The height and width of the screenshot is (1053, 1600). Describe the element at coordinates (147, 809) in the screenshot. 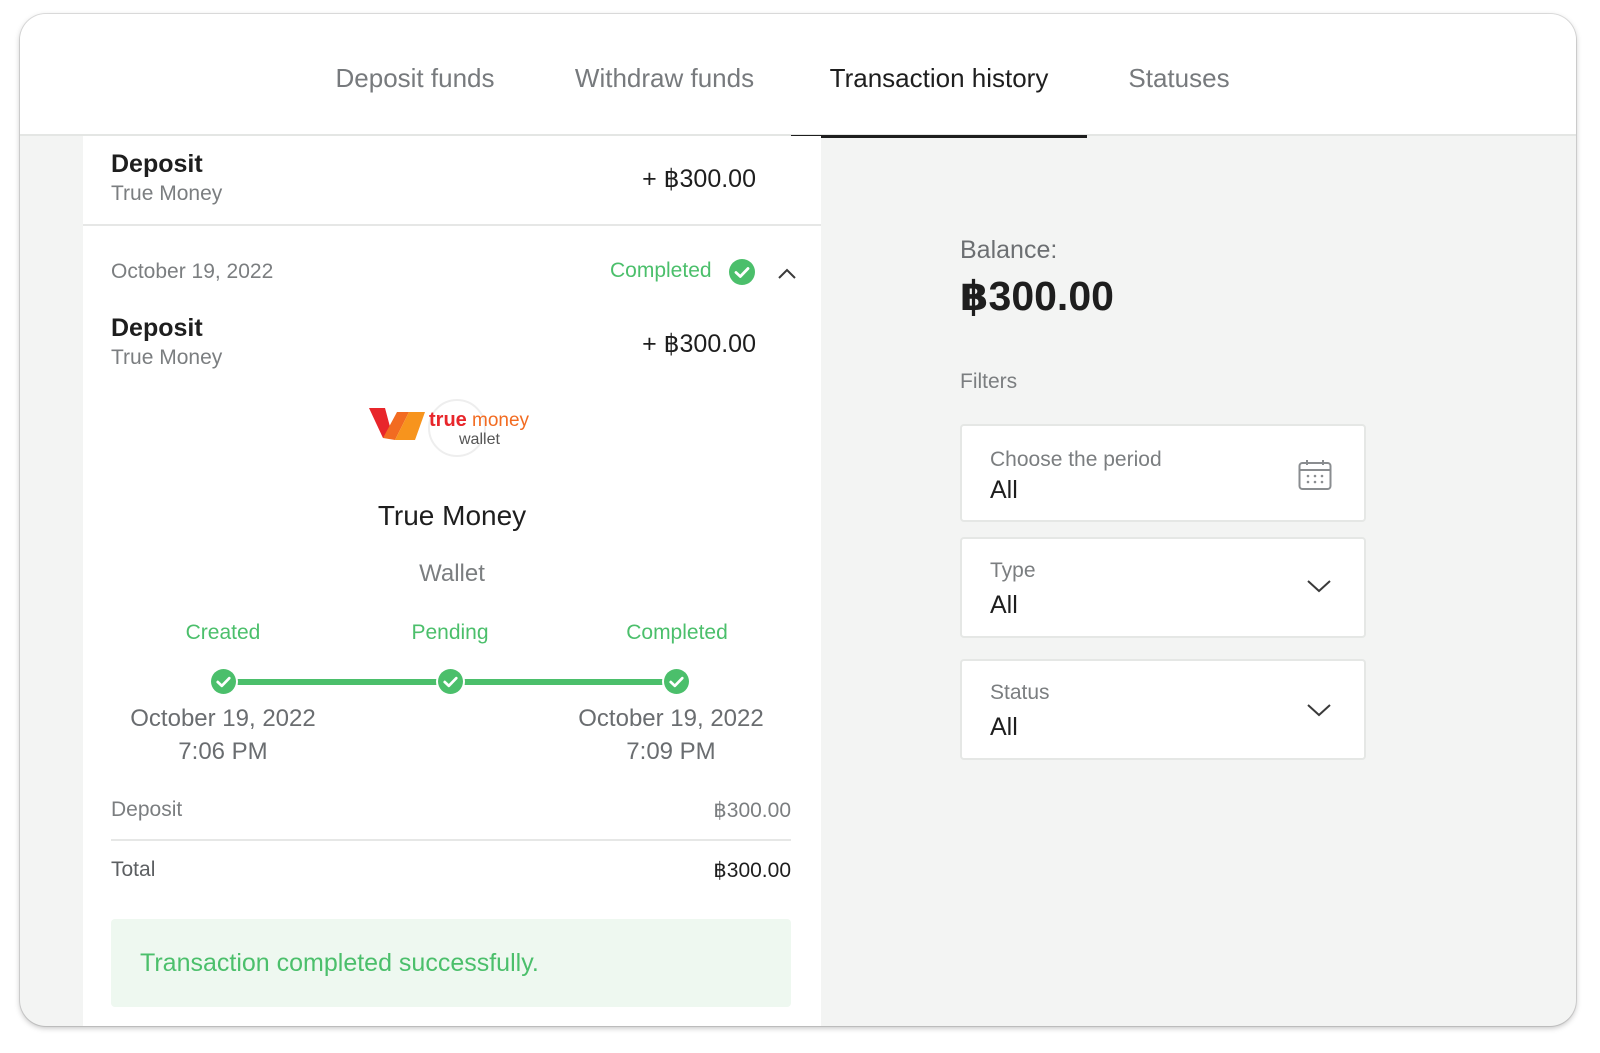

I see `summary-deposit-label: Deposit` at that location.